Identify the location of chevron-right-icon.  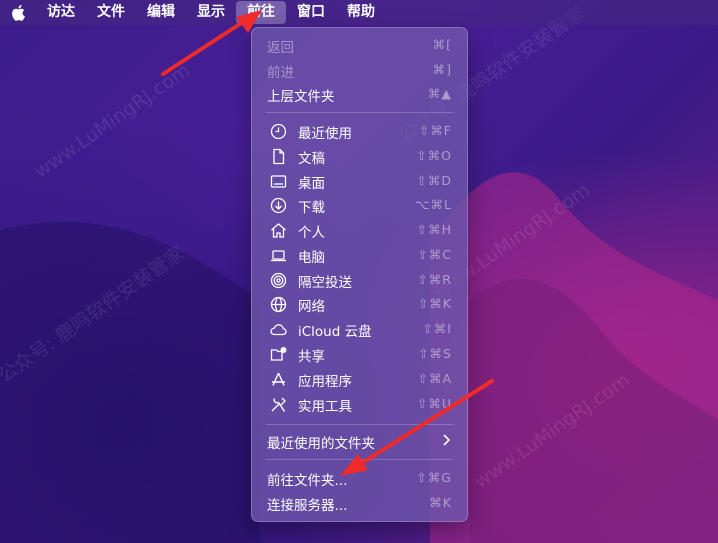
(446, 442).